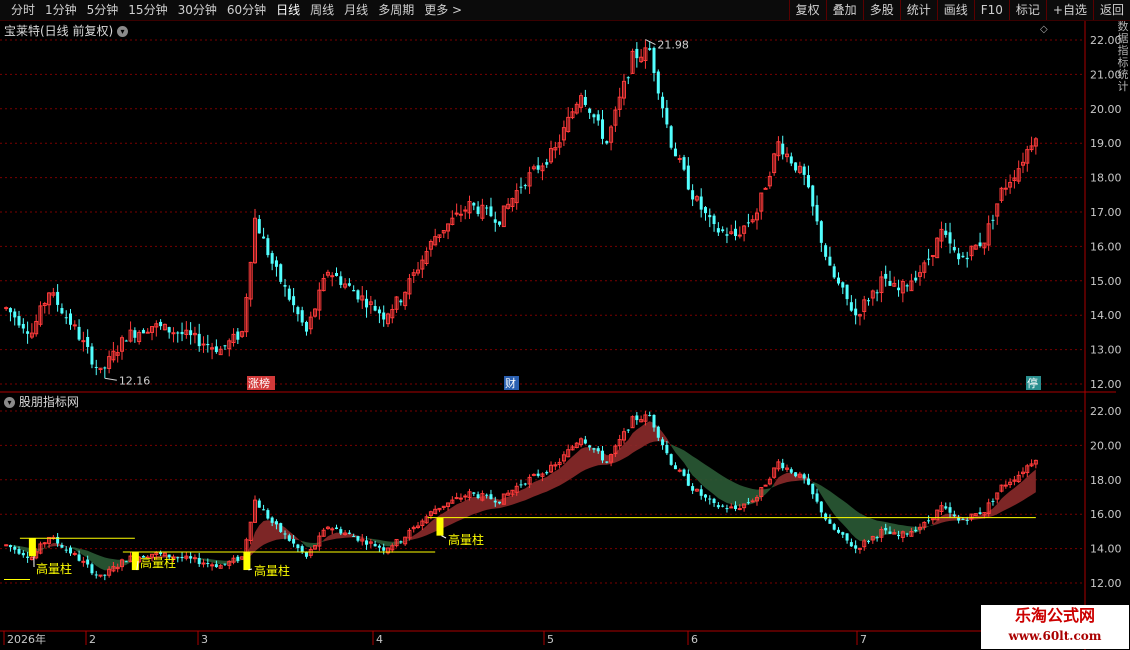  I want to click on band-down-area, so click(388, 542).